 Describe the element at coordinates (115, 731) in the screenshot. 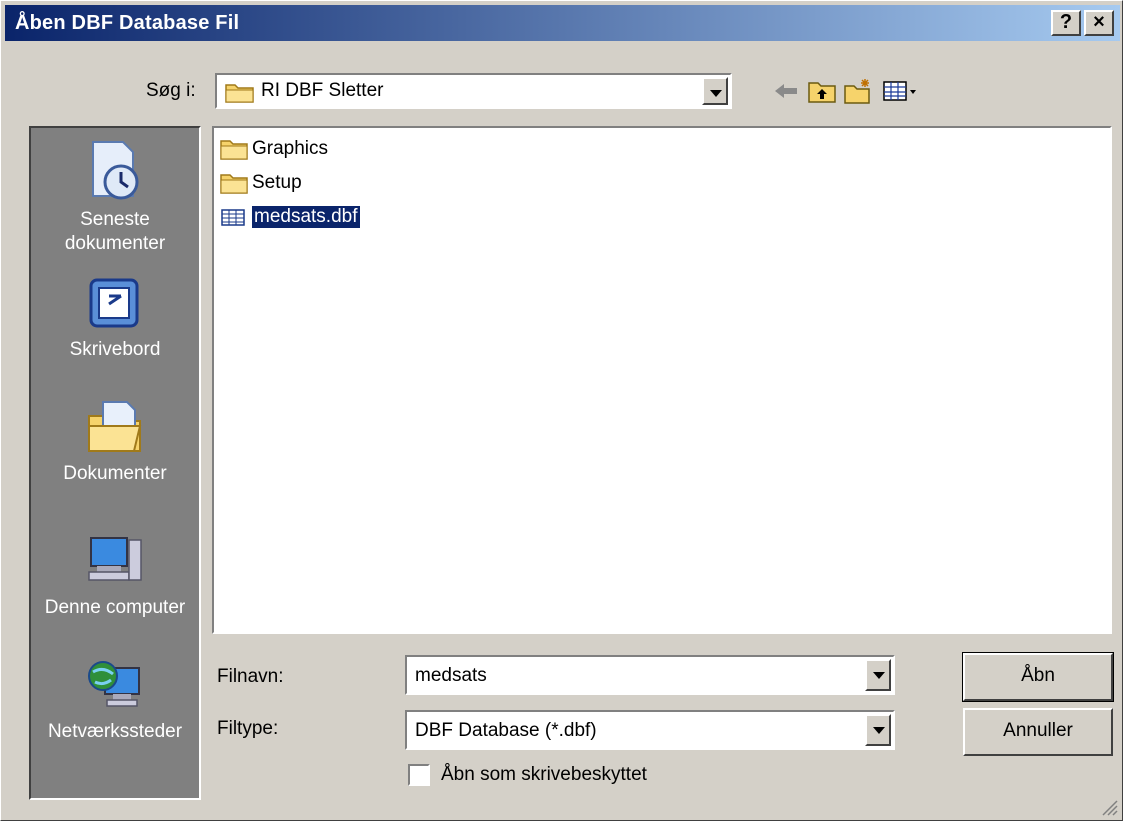

I see `place-label: Netværkssteder` at that location.